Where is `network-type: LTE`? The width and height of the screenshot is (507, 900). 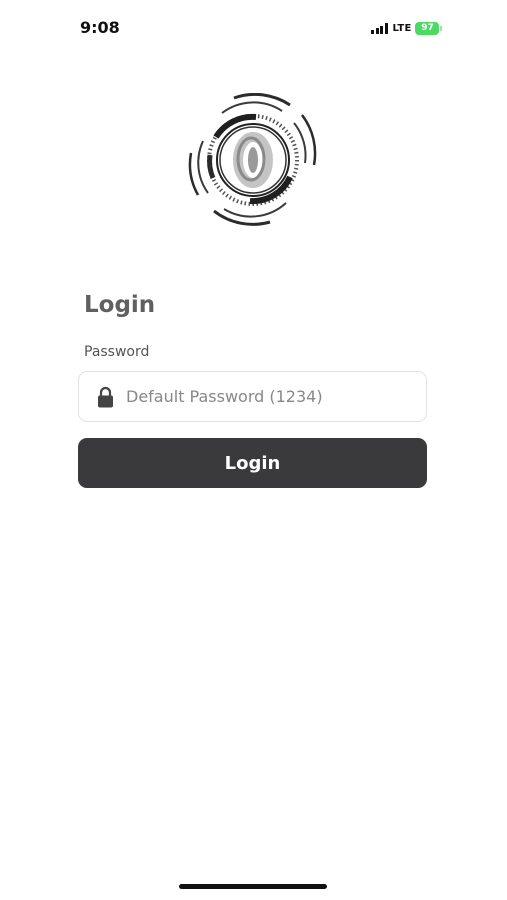 network-type: LTE is located at coordinates (402, 28).